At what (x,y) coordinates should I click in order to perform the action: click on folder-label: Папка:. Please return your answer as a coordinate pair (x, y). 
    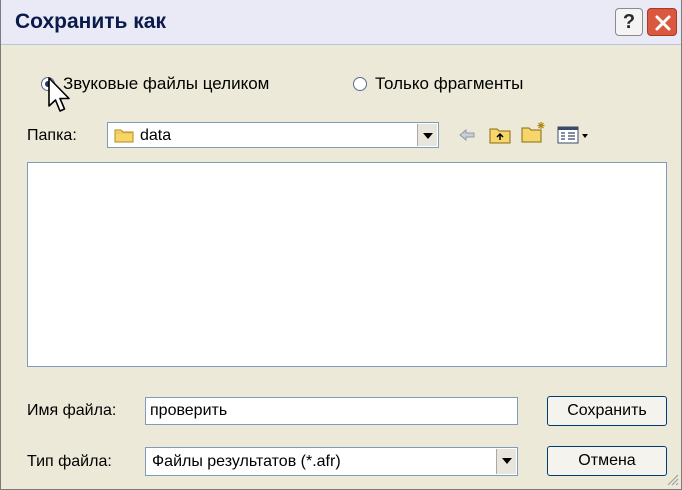
    Looking at the image, I should click on (52, 135).